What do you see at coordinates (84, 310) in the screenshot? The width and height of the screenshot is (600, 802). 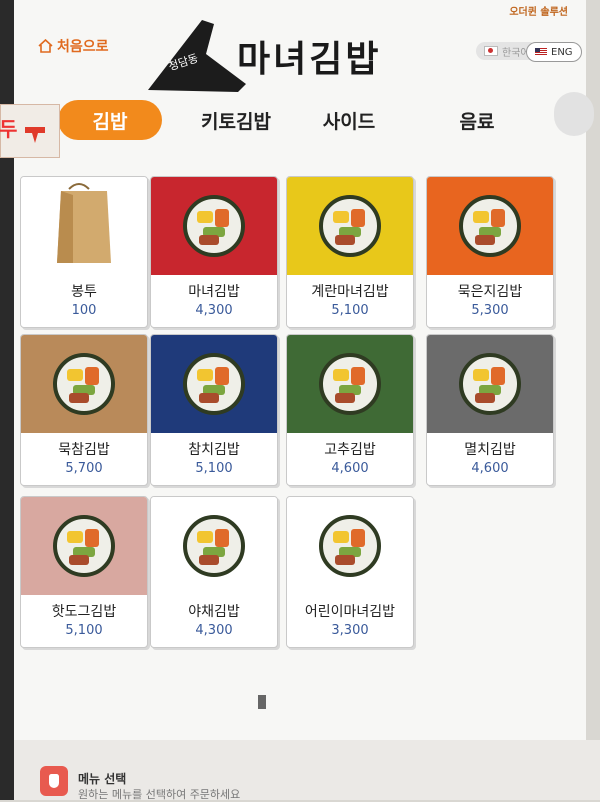 I see `menu-item-price: 100` at bounding box center [84, 310].